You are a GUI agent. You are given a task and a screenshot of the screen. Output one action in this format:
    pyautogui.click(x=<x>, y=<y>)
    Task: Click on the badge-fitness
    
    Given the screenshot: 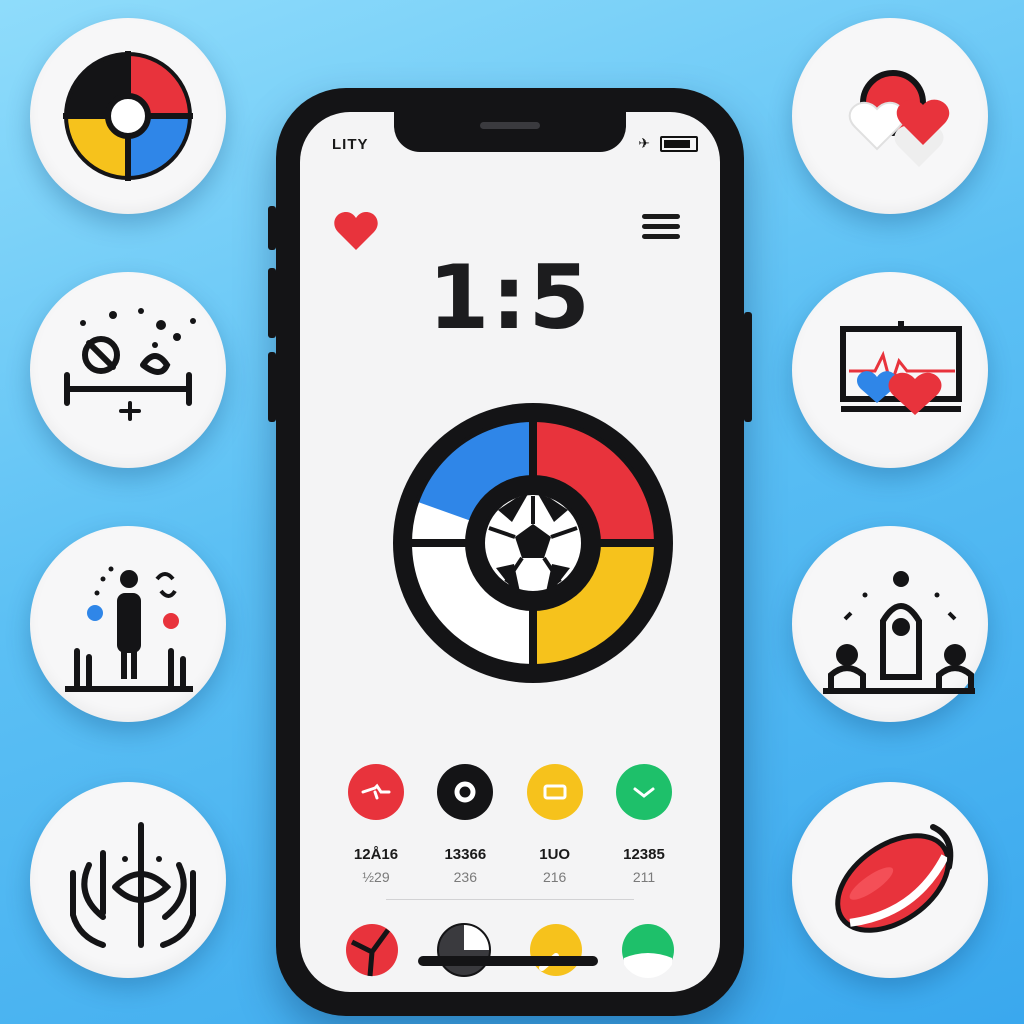 What is the action you would take?
    pyautogui.click(x=128, y=370)
    